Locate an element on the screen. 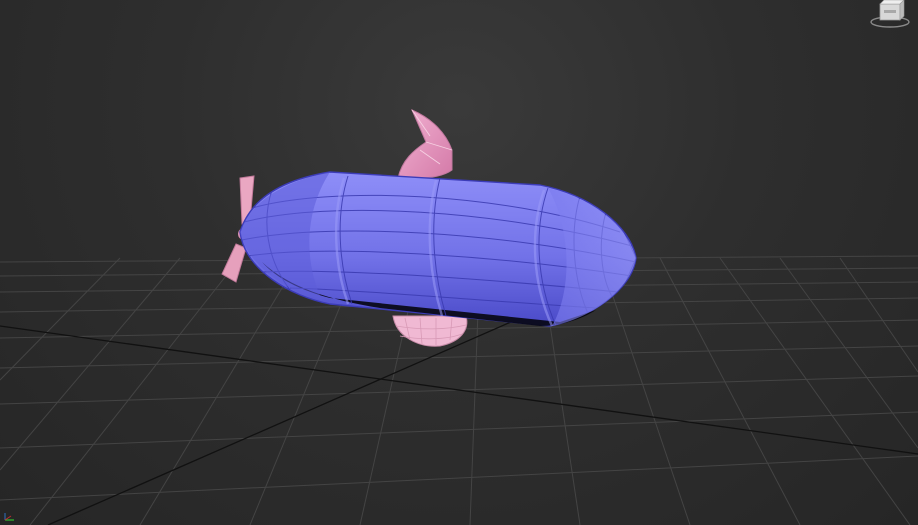 The height and width of the screenshot is (525, 918). top-fin is located at coordinates (425, 144).